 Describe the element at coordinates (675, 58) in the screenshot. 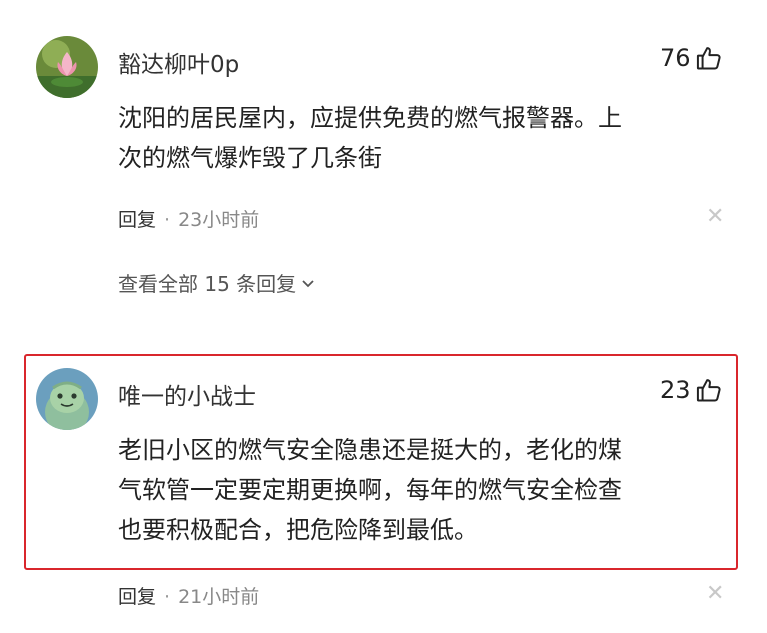

I see `like-count-value: 76` at that location.